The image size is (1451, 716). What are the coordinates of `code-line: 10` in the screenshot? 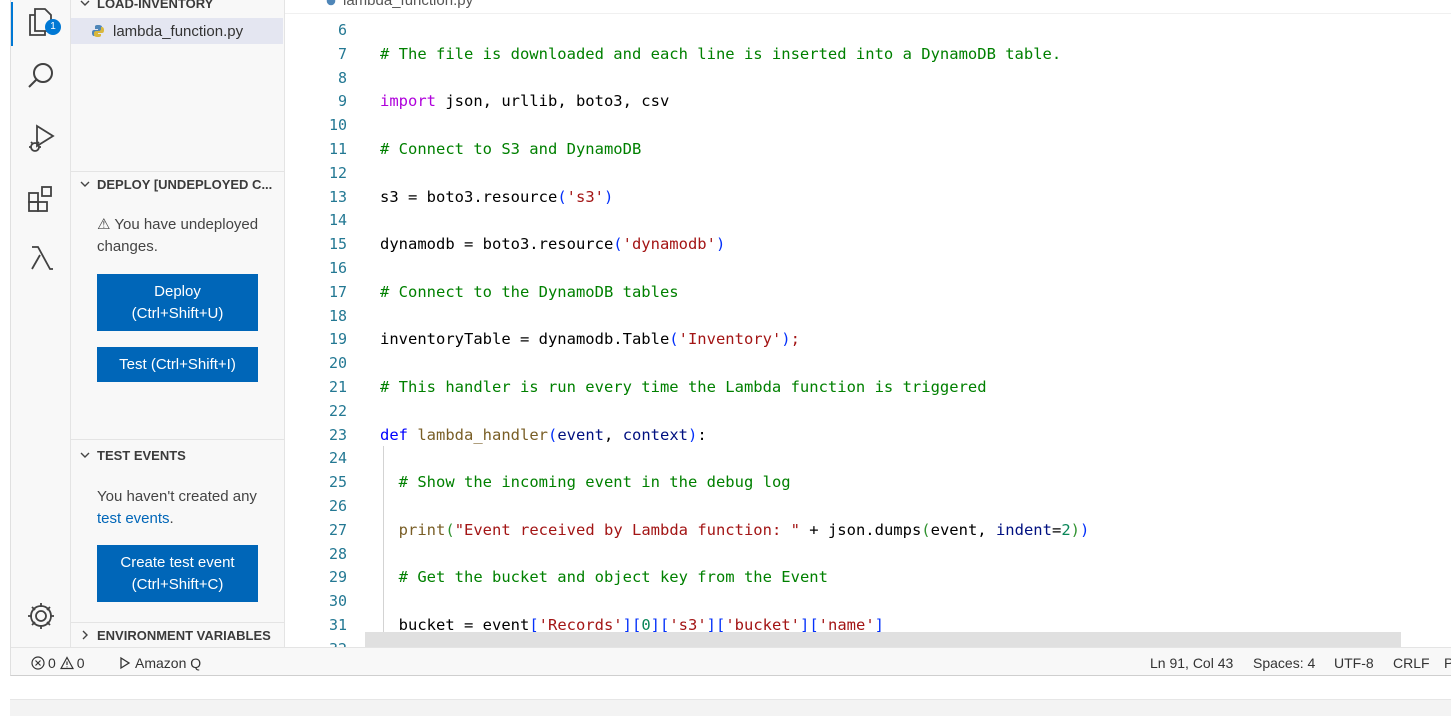 It's located at (868, 125).